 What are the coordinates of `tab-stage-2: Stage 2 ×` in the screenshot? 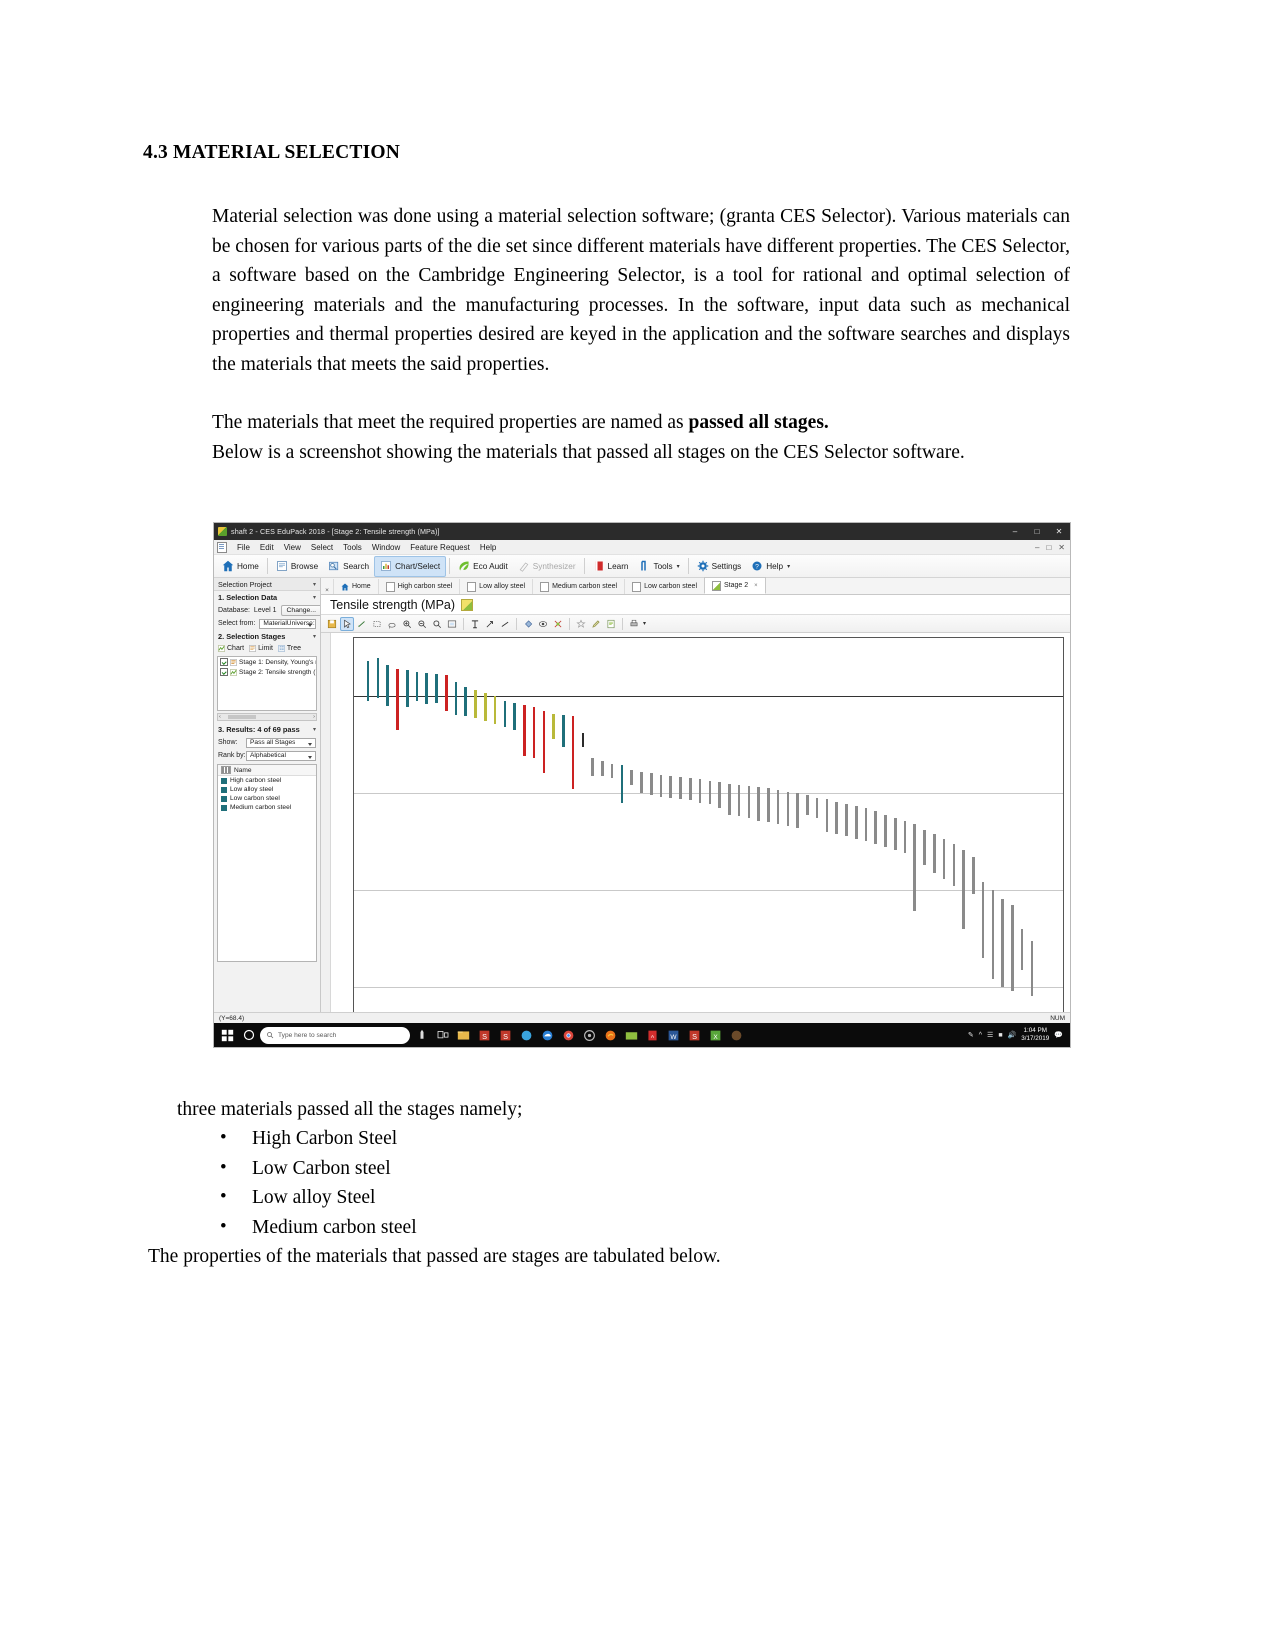 It's located at (735, 585).